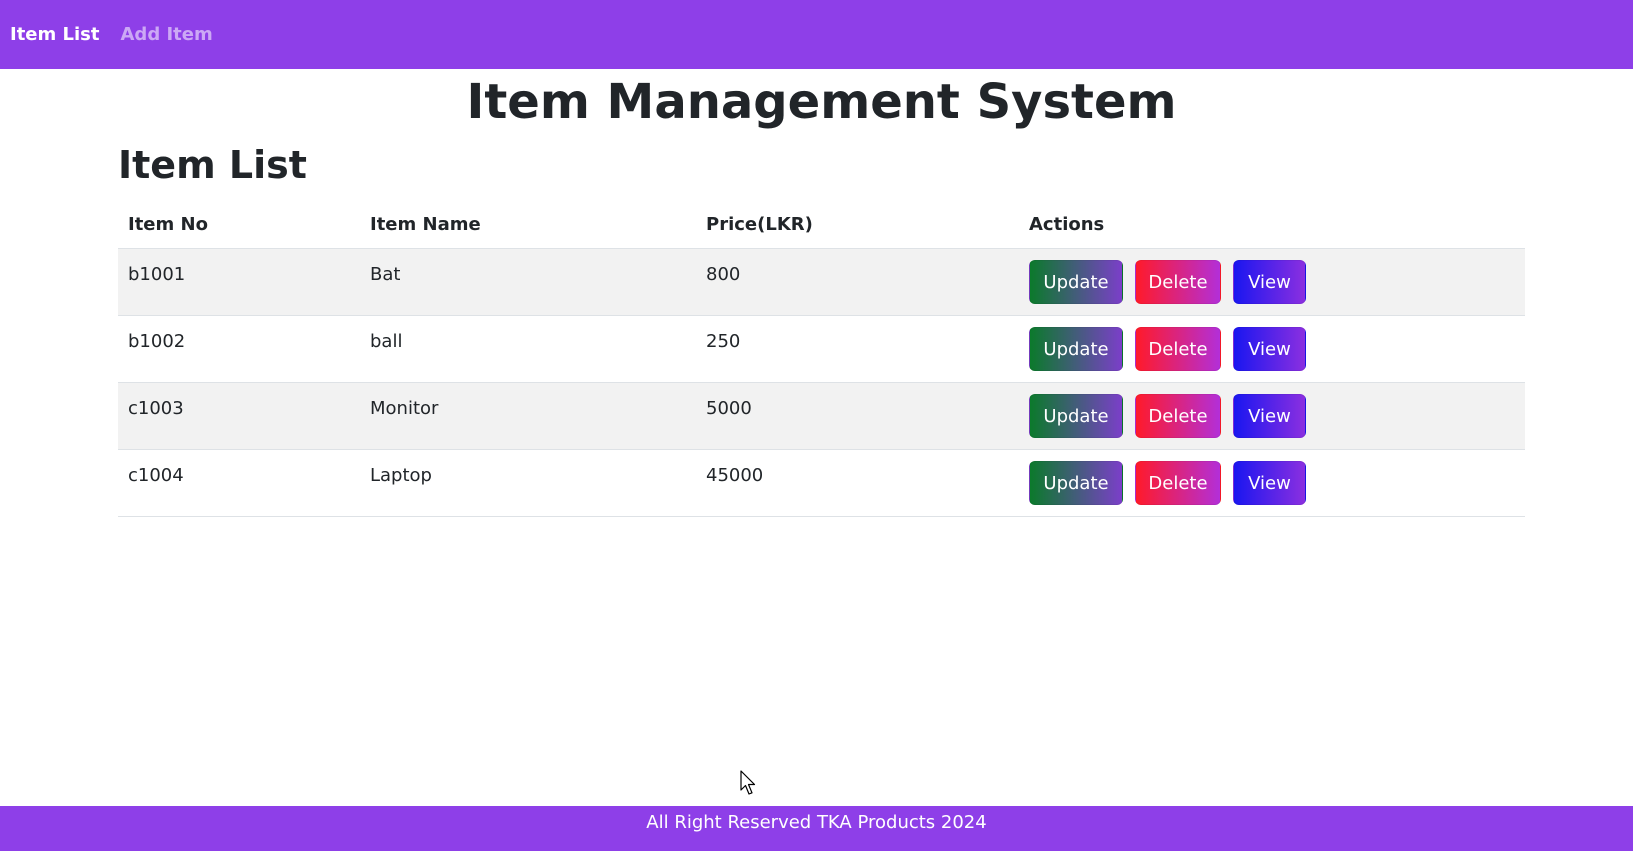  What do you see at coordinates (528, 224) in the screenshot?
I see `header-item-name: Item Name` at bounding box center [528, 224].